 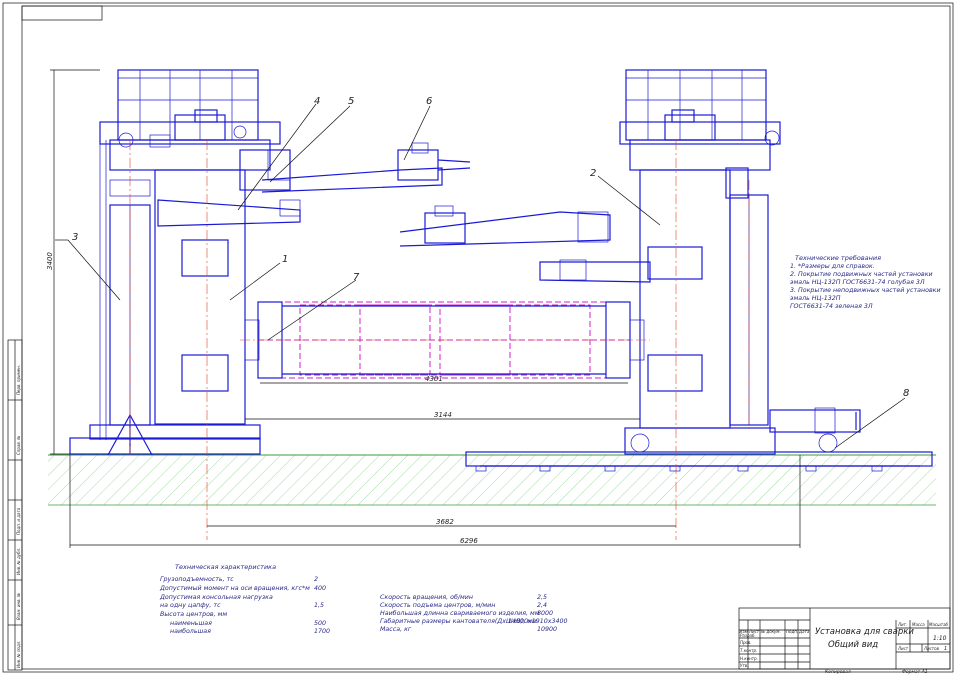 What do you see at coordinates (190, 631) in the screenshot?
I see `spec-label: наибольшая` at bounding box center [190, 631].